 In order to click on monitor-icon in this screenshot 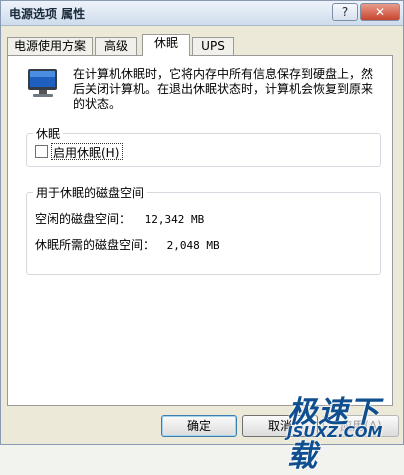, I will do `click(42, 83)`.